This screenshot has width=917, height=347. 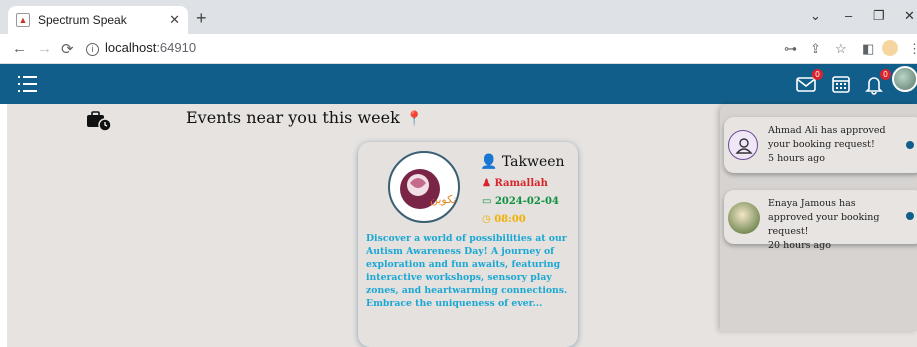 I want to click on url-host: localhost, so click(x=131, y=47).